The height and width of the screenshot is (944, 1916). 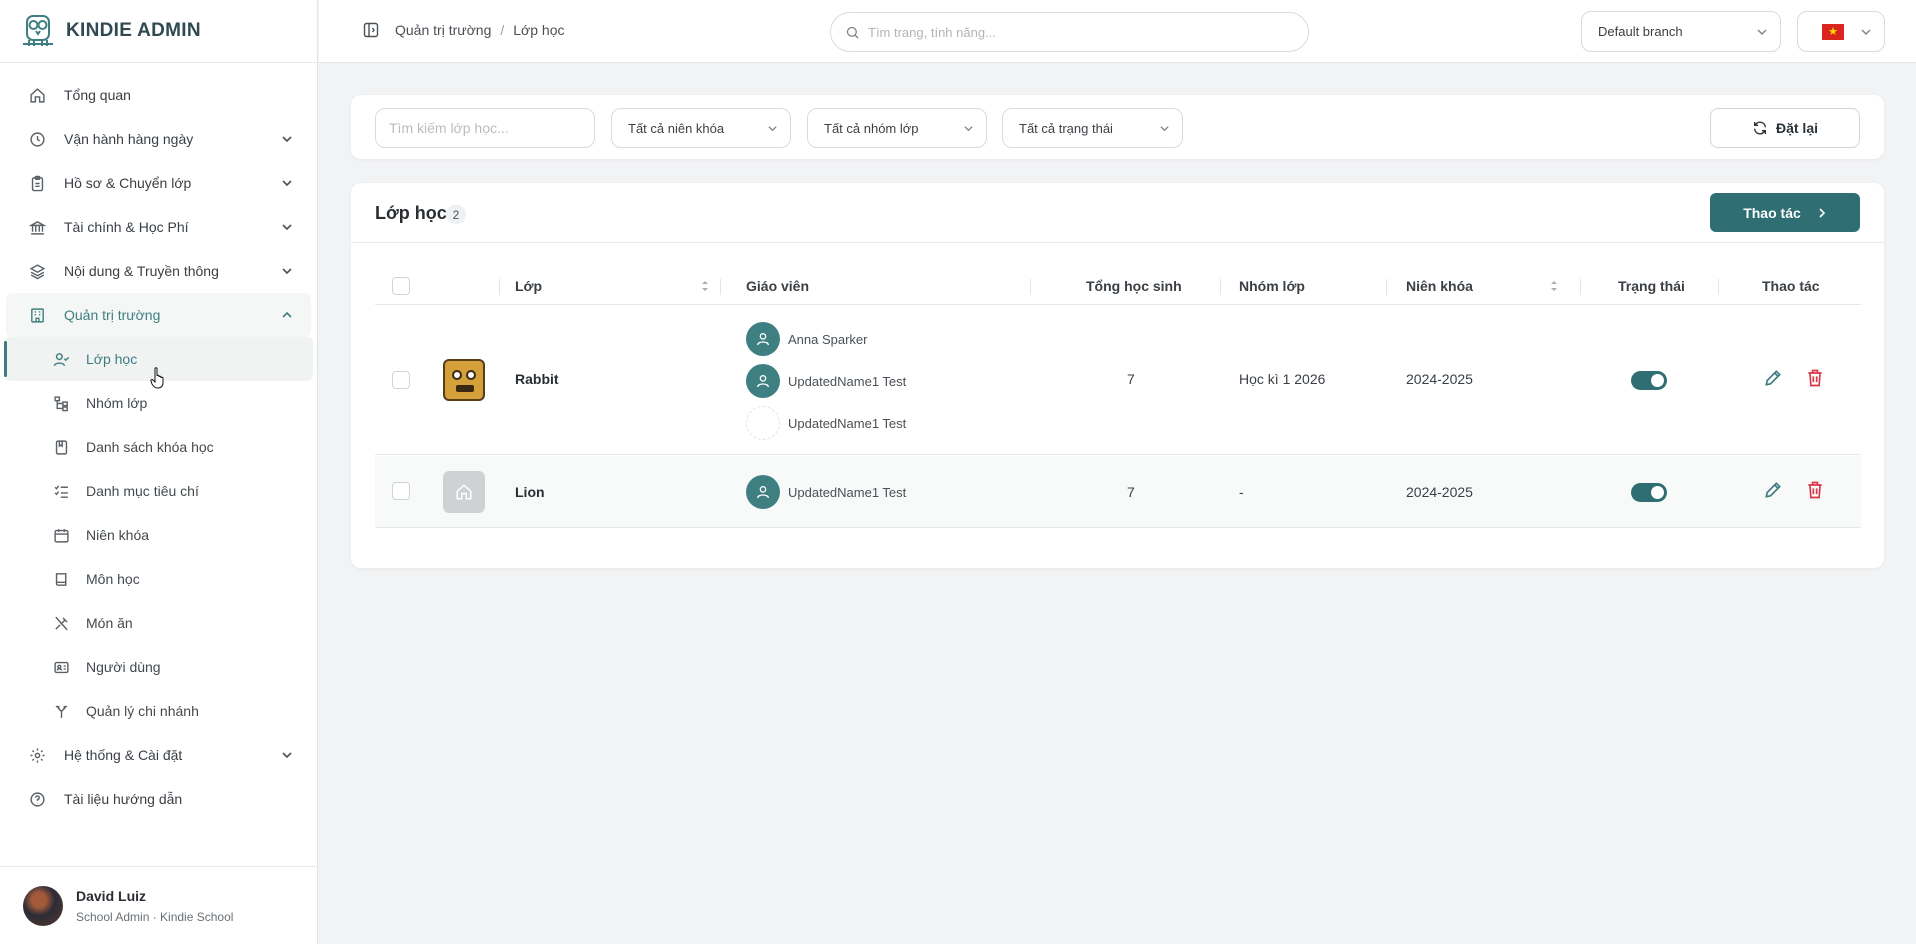 I want to click on sidebar-subitem-branches: Quản lý chi nhánh, so click(x=158, y=711).